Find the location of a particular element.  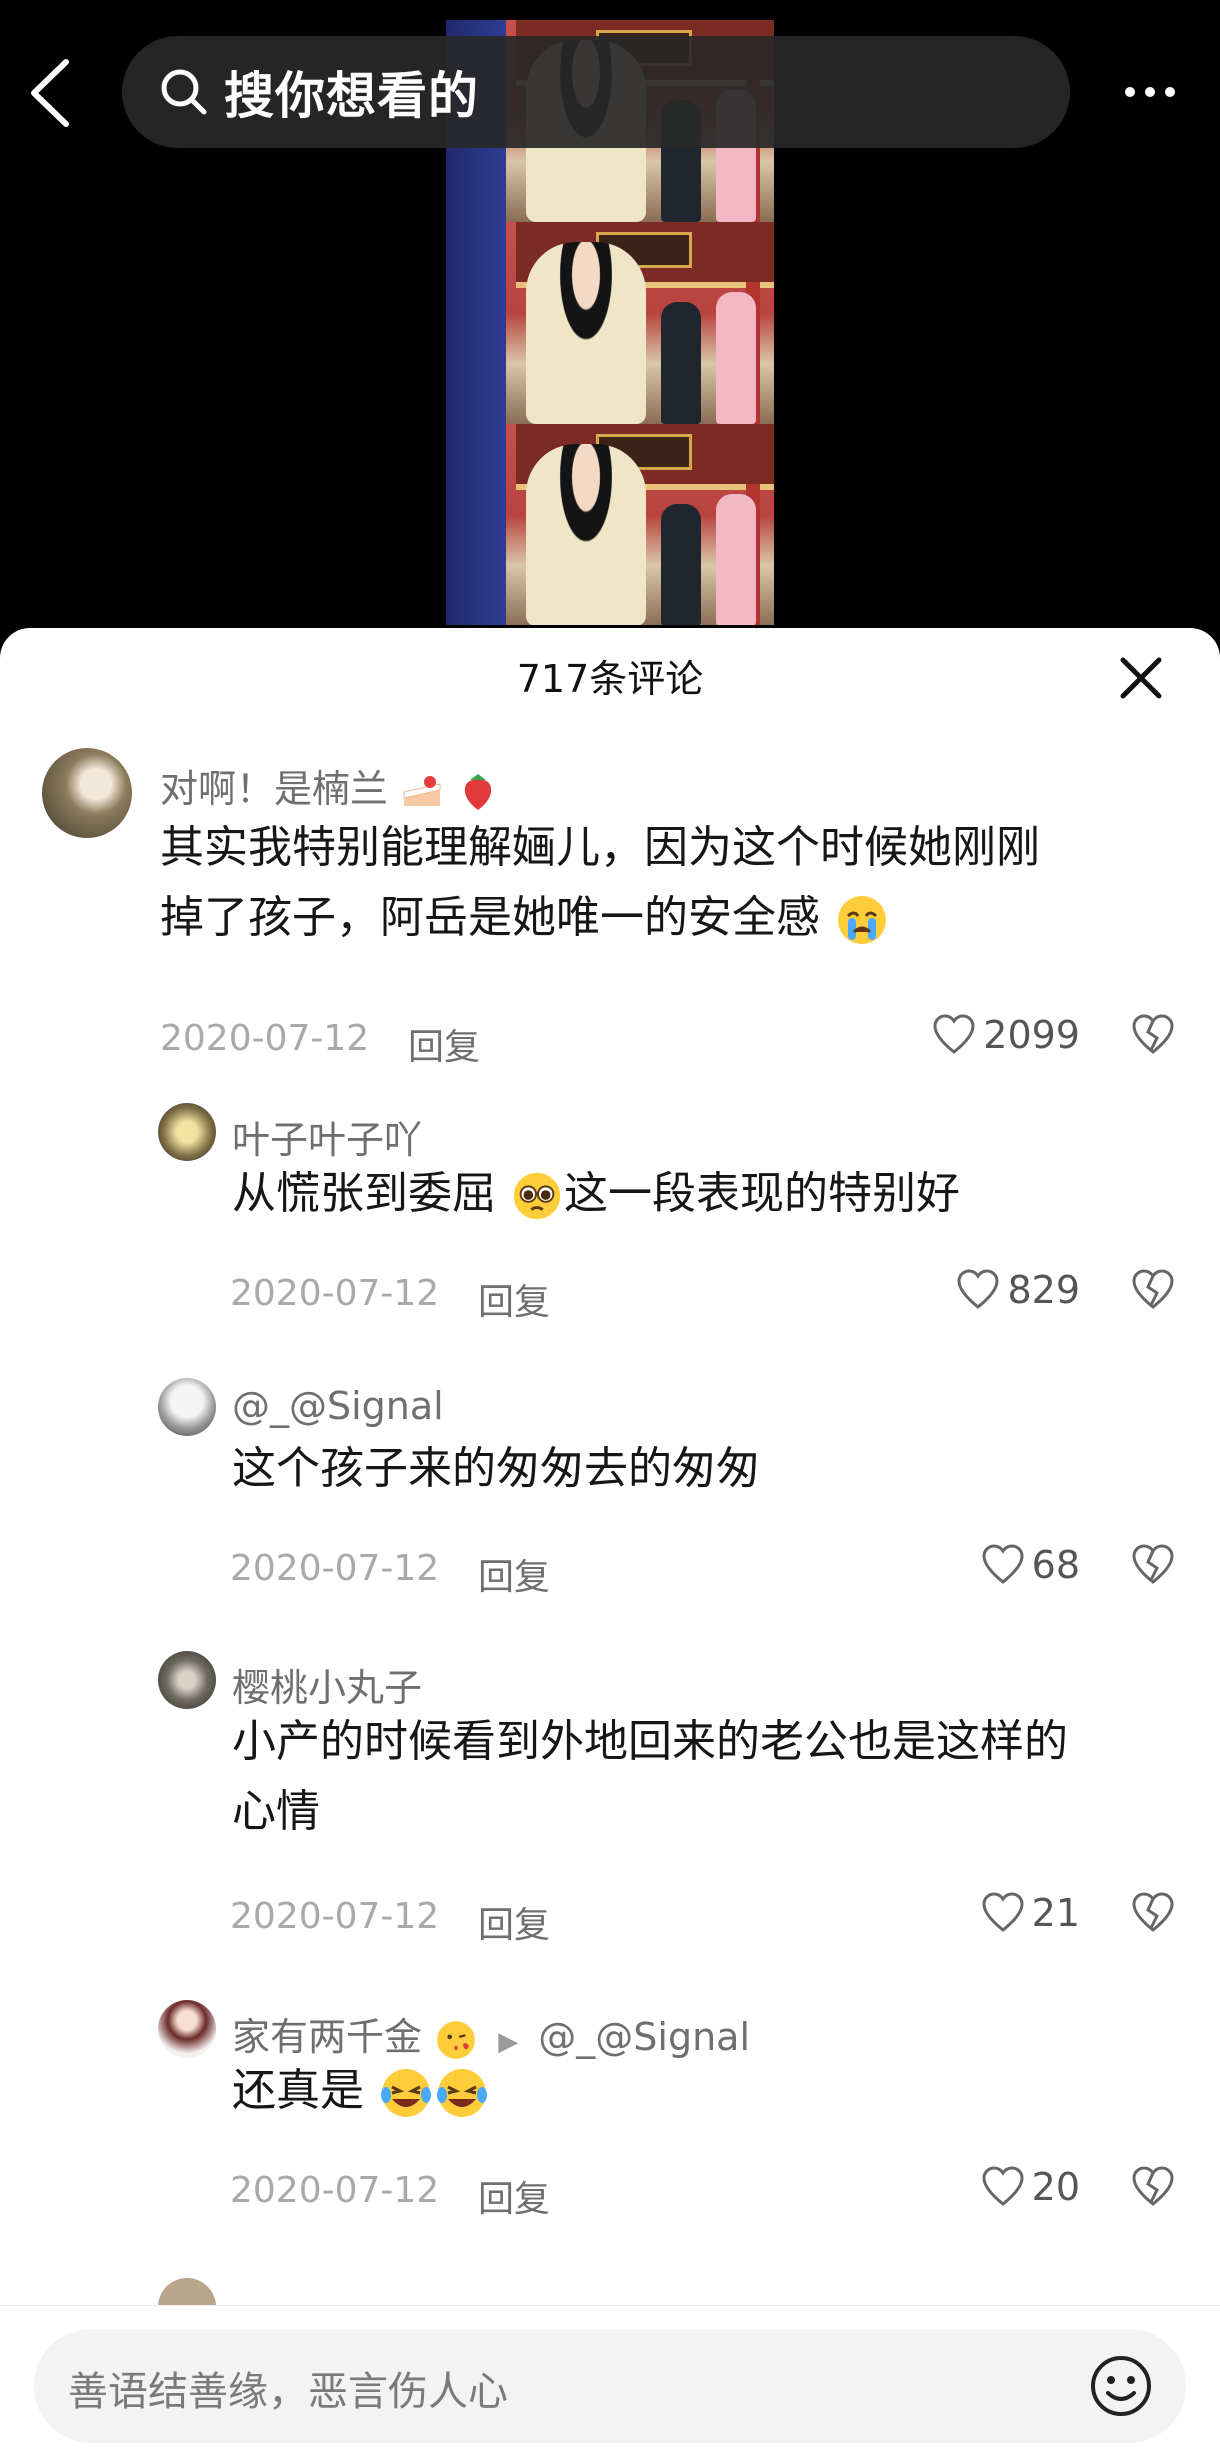

reply-item-partial is located at coordinates (608, 2307).